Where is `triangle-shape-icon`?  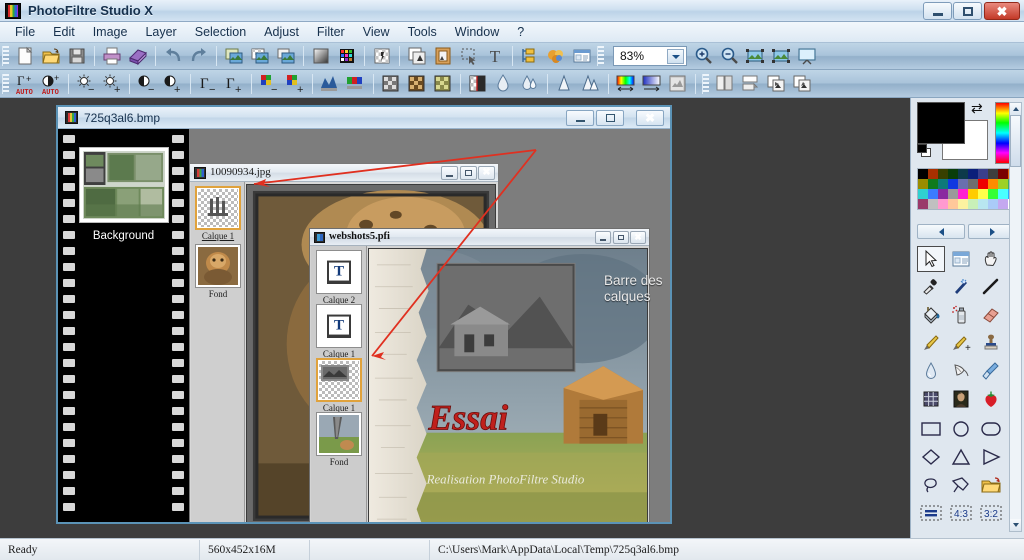 triangle-shape-icon is located at coordinates (961, 457).